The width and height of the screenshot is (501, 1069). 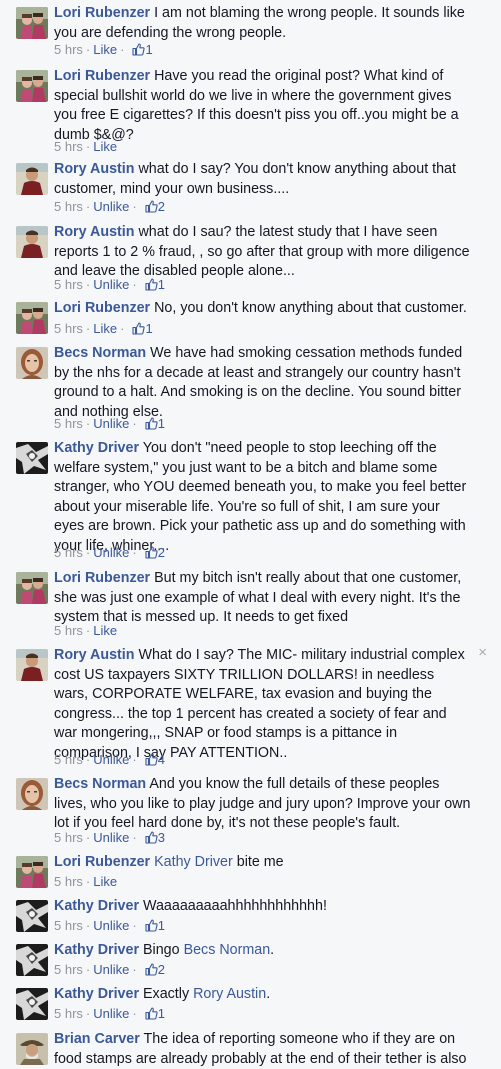 I want to click on comment-text: Waaaaaaaaahhhhhhhhhhhh!, so click(x=235, y=906).